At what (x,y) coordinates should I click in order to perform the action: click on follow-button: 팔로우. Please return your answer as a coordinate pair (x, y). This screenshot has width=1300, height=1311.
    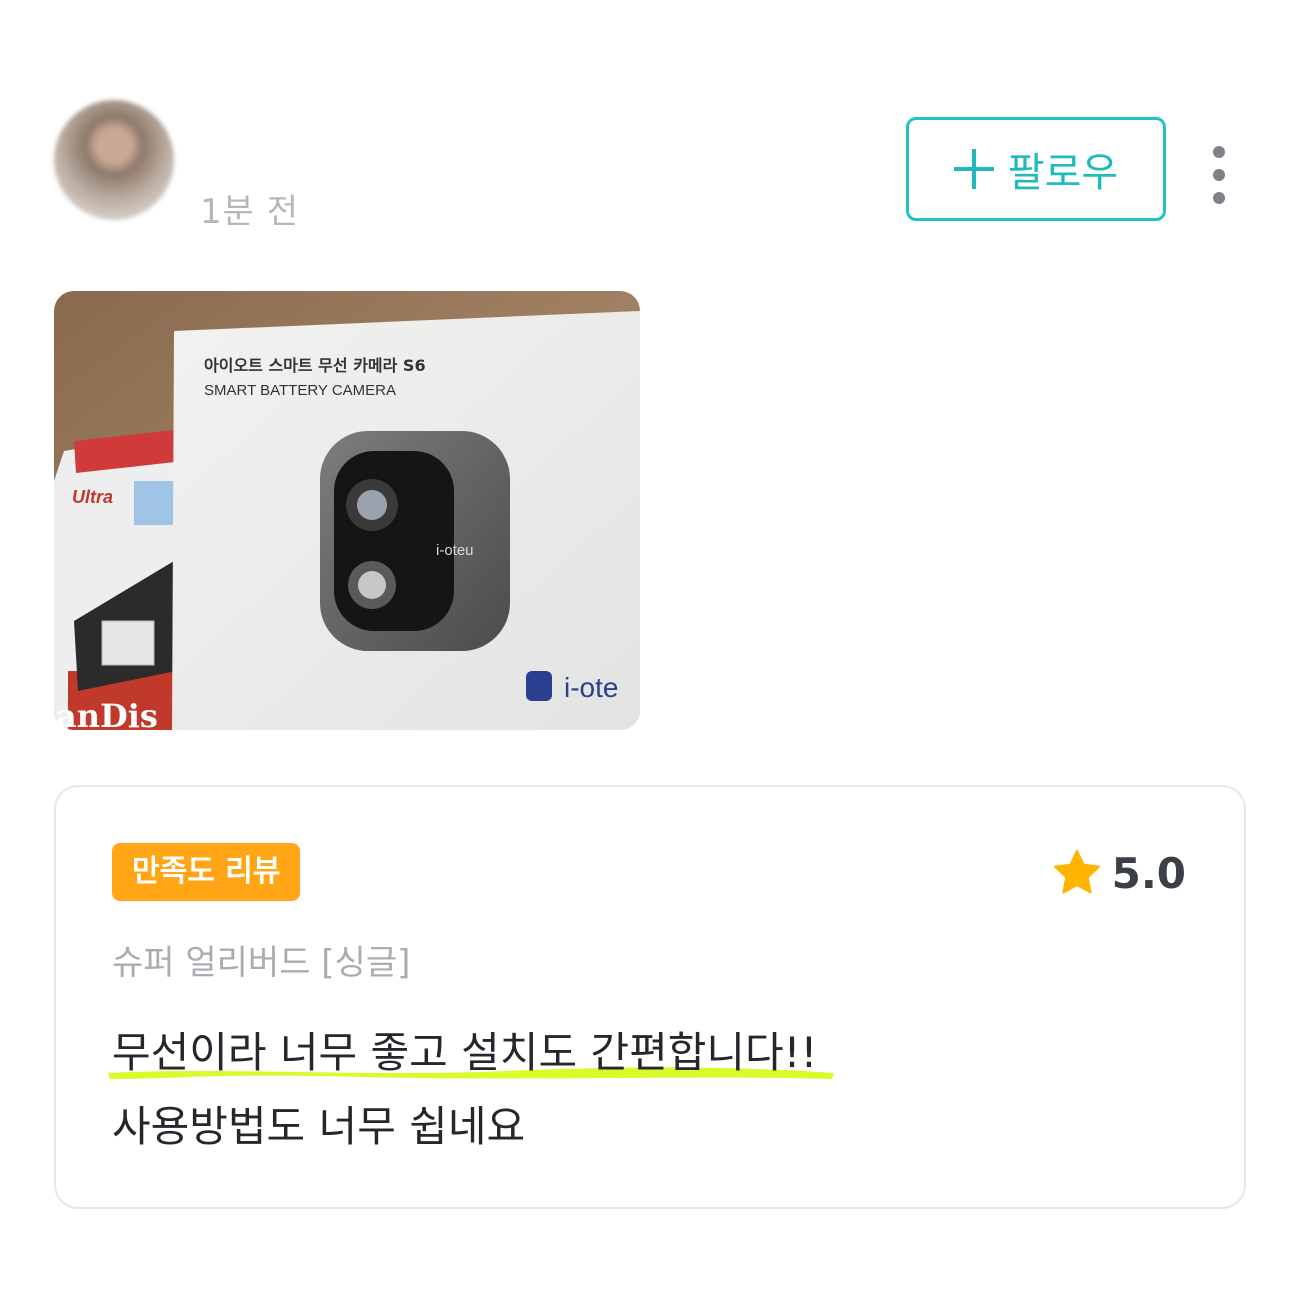
    Looking at the image, I should click on (1036, 169).